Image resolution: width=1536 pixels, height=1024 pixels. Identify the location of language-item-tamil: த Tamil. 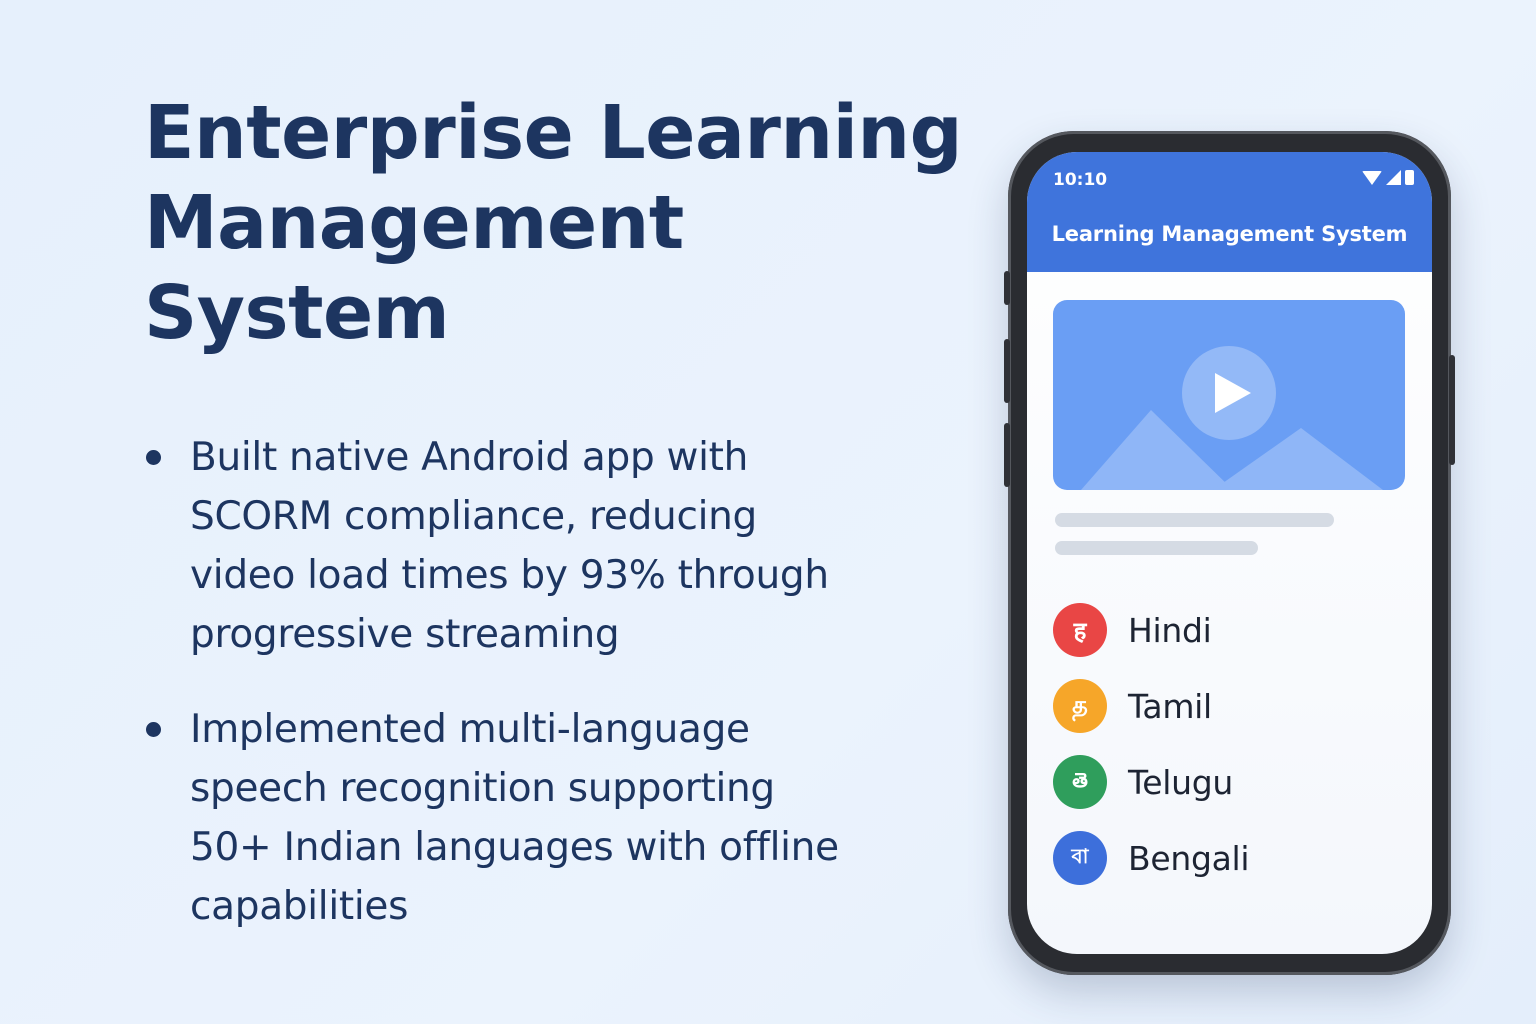
(1151, 706).